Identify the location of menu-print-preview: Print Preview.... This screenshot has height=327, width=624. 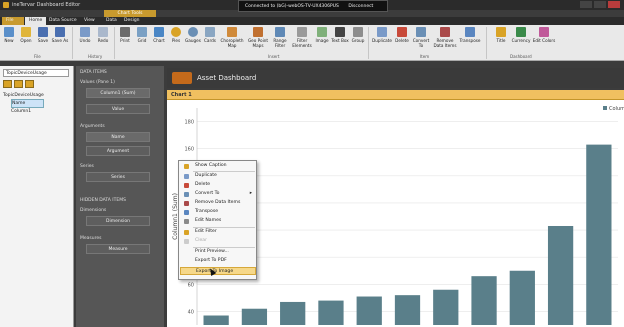
(218, 252).